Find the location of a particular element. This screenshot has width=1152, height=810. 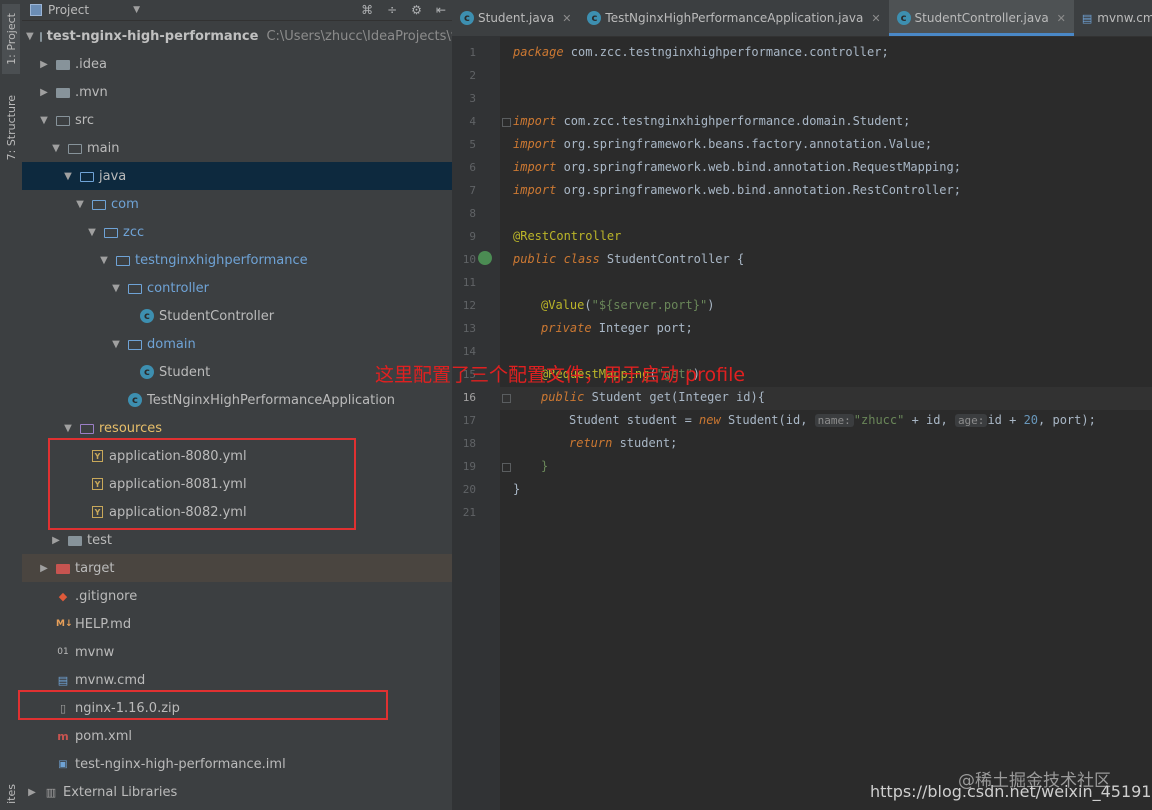

tree-row-iml: ▣ test-nginx-high-performance.iml is located at coordinates (237, 764).